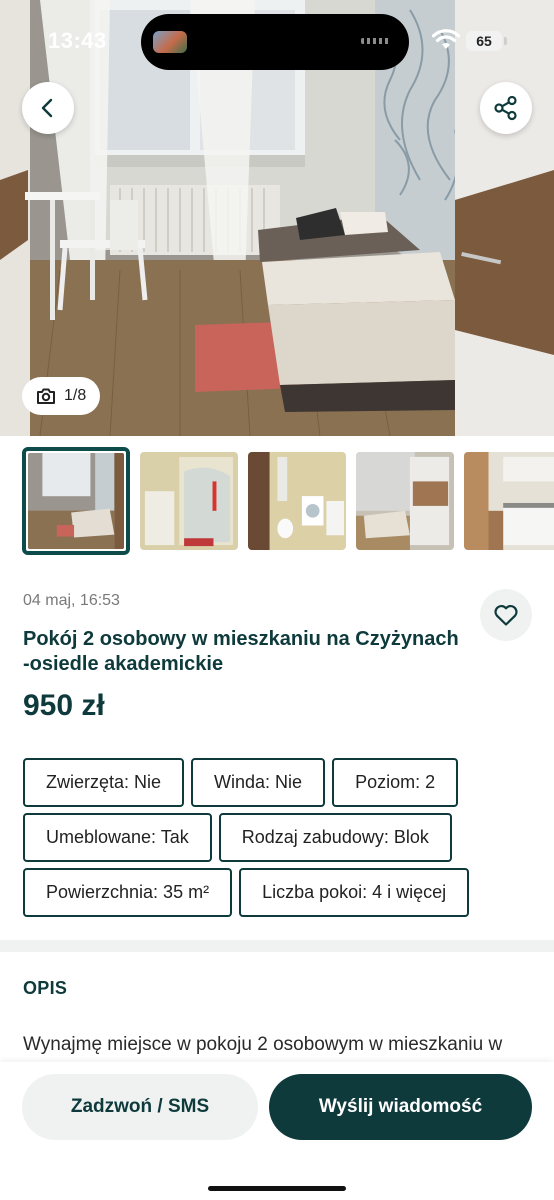  Describe the element at coordinates (258, 782) in the screenshot. I see `attribute-chip-elevator: Winda: Nie` at that location.